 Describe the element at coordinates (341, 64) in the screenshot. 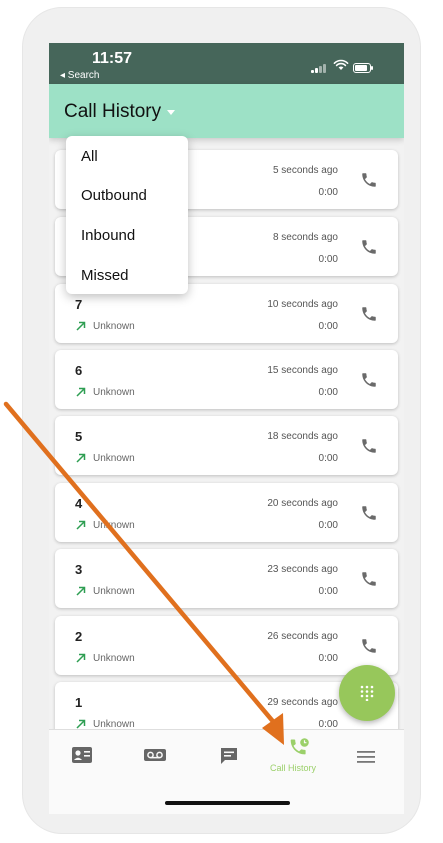

I see `wifi-icon` at that location.